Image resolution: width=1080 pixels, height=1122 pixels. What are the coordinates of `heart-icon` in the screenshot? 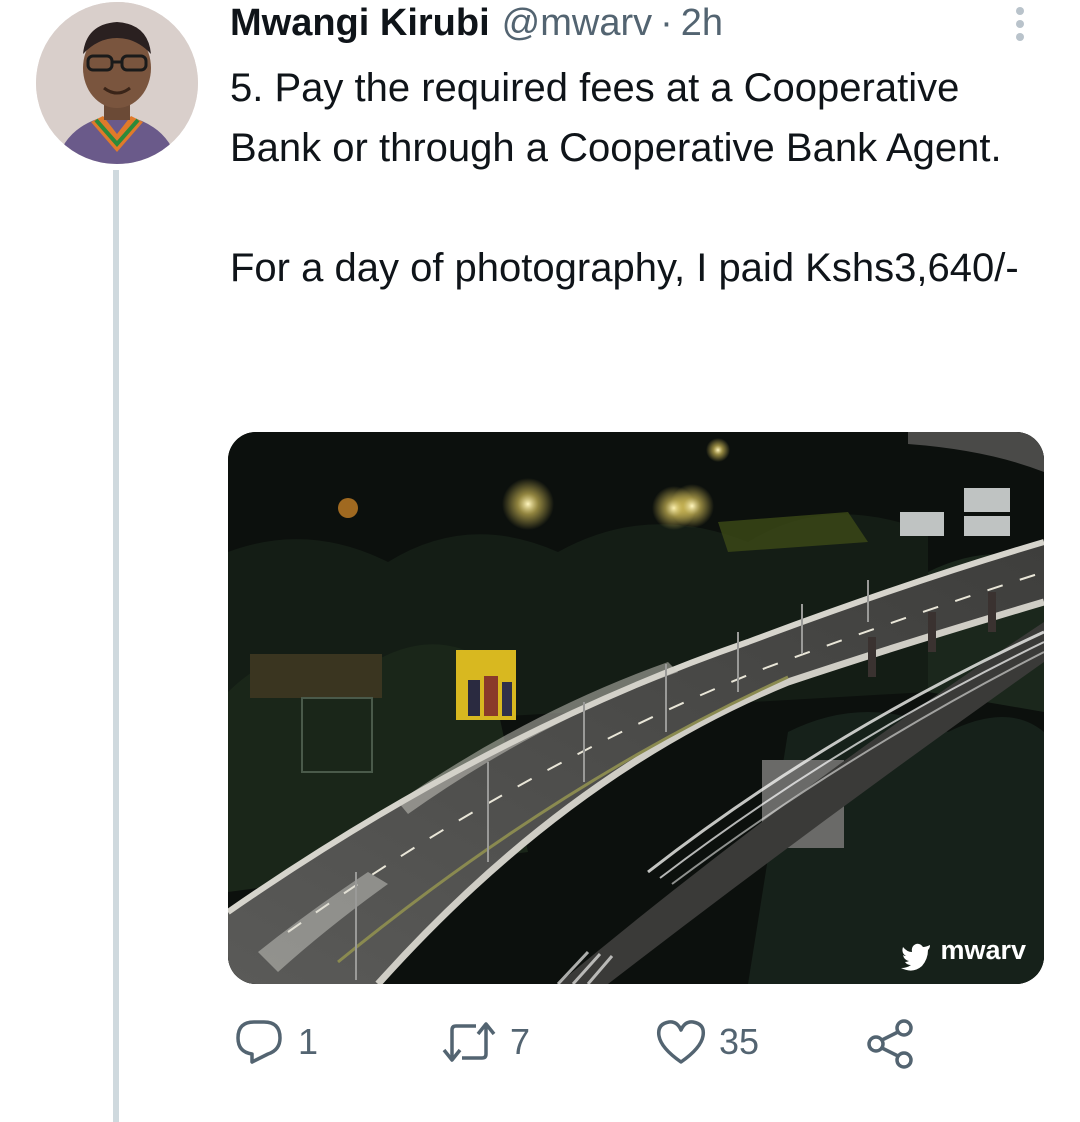 It's located at (681, 1042).